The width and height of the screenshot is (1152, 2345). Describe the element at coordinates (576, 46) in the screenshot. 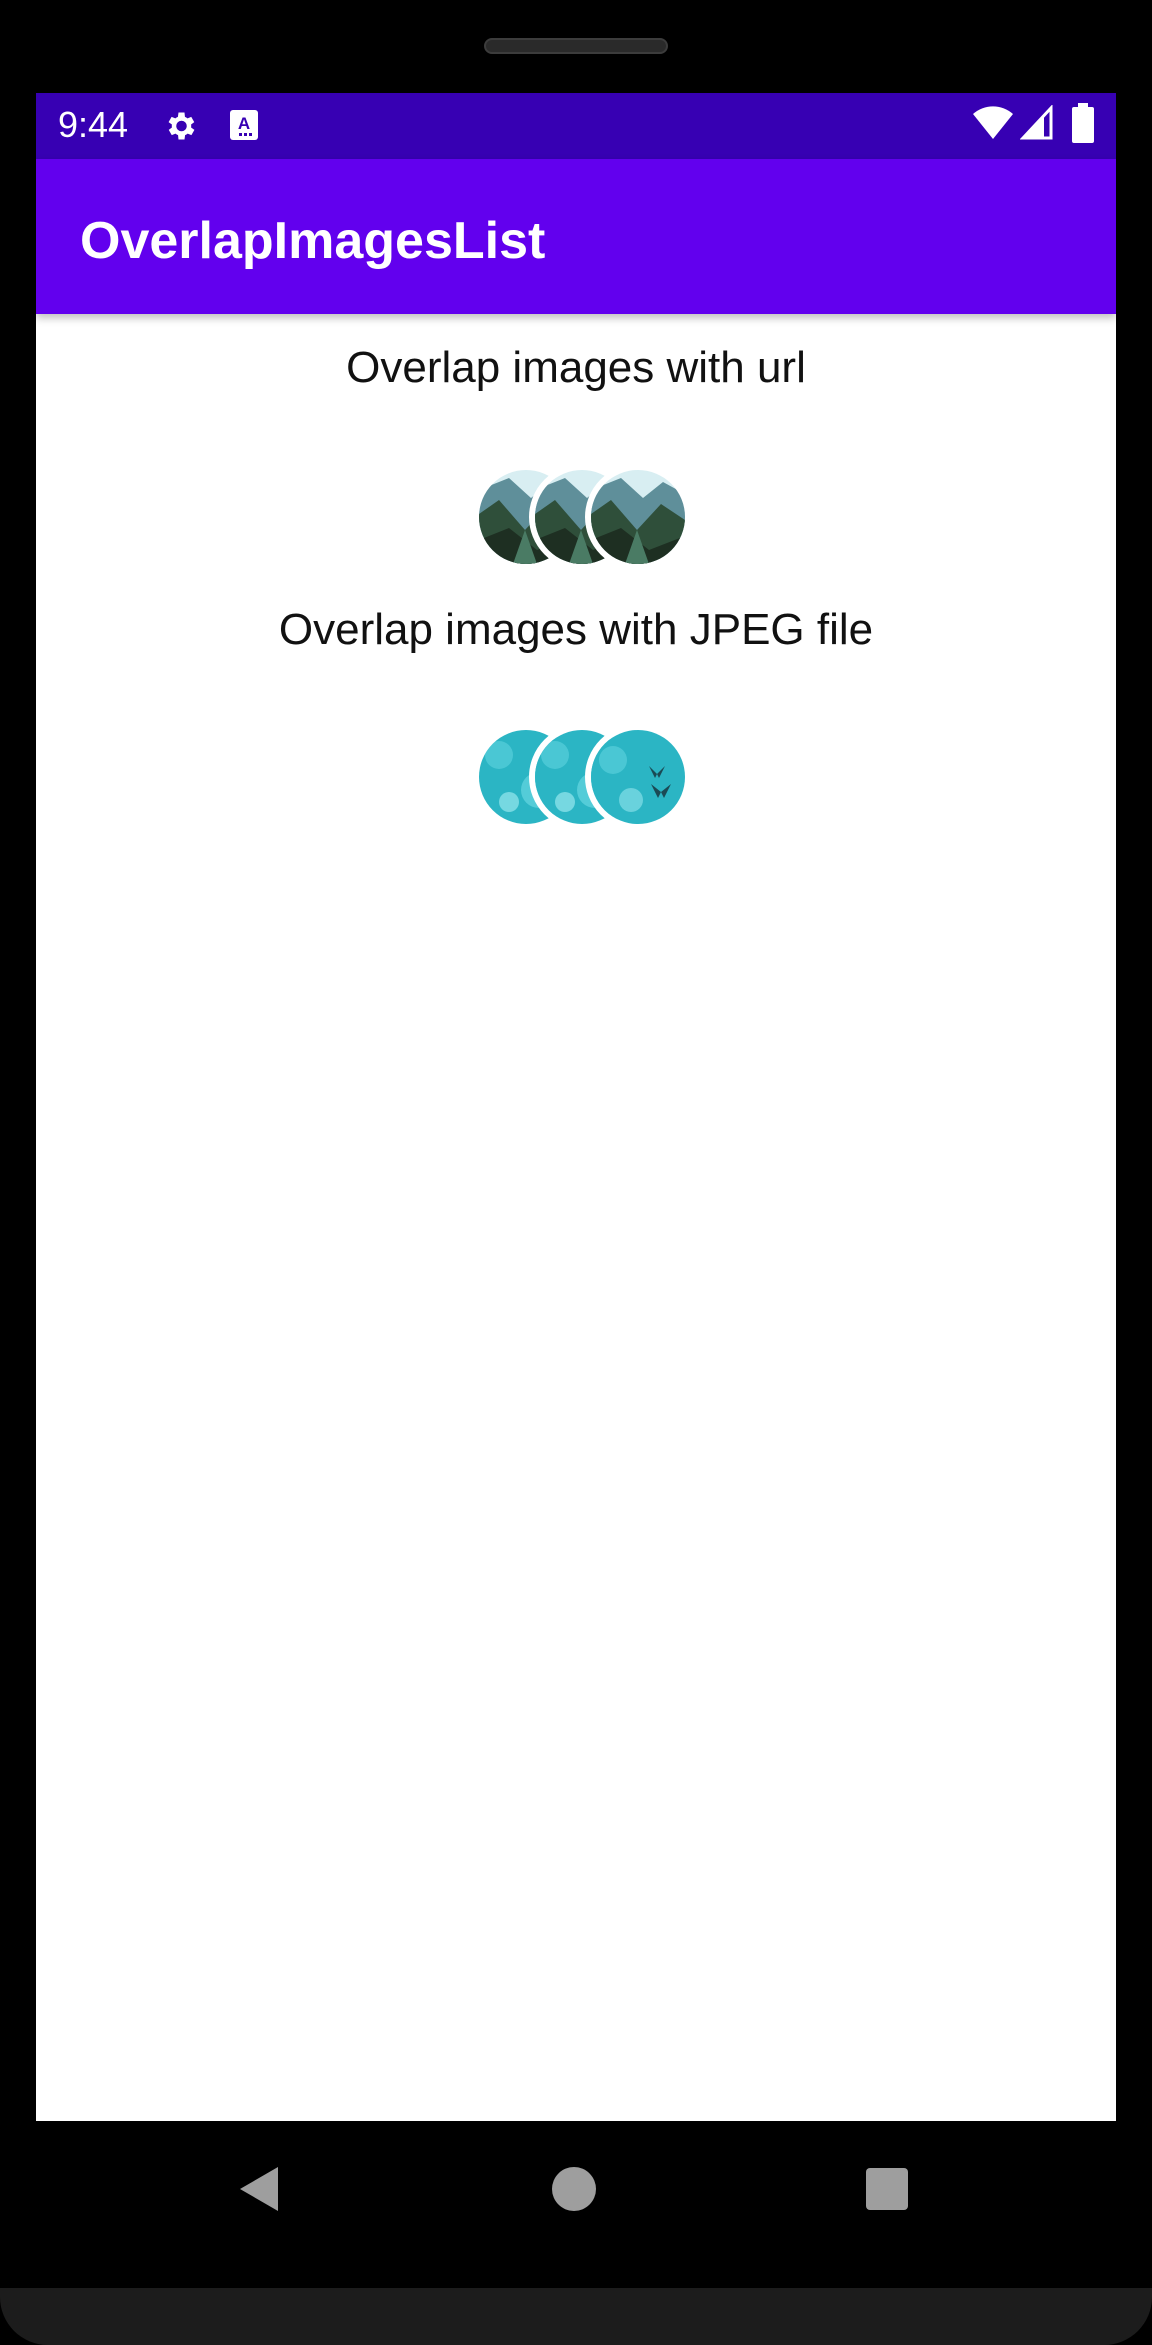

I see `speaker-grille` at that location.